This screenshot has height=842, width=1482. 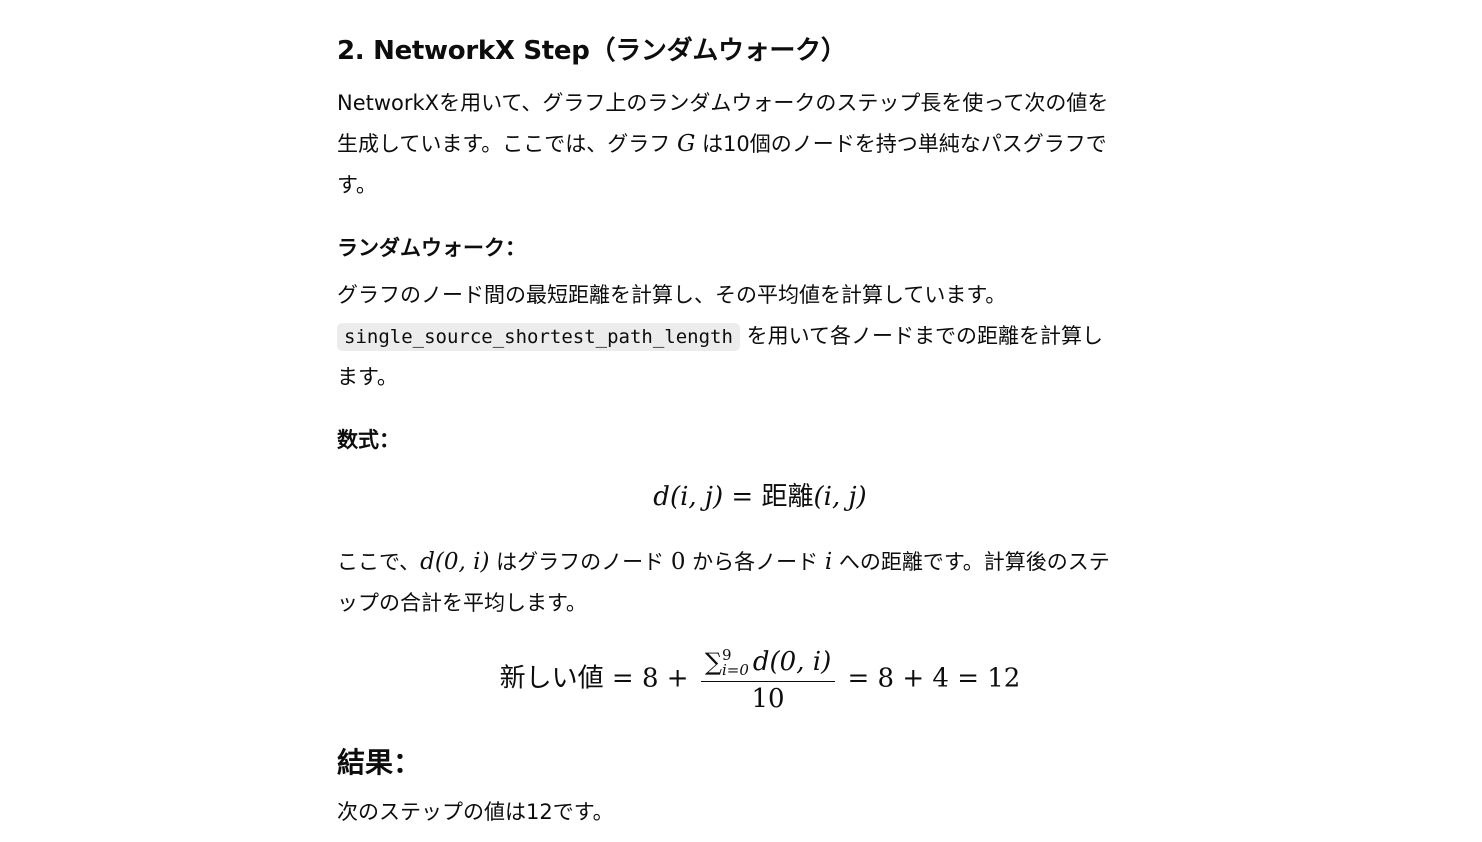 I want to click on graph-variable: G, so click(x=686, y=144).